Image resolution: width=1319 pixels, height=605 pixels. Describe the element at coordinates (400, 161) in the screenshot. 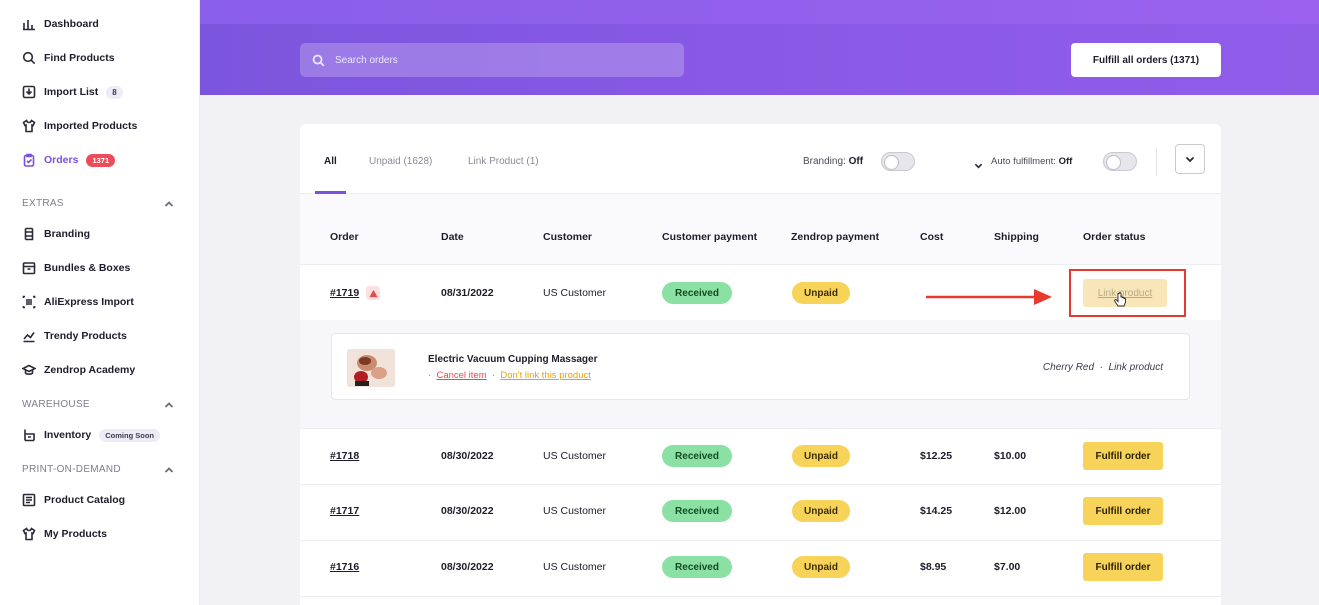

I see `tab-unpaid: Unpaid (1628)` at that location.